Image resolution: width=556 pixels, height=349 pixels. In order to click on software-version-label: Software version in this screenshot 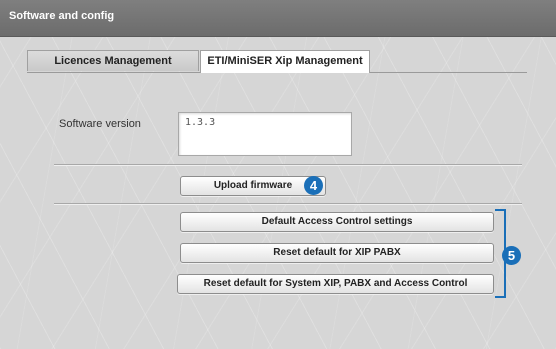, I will do `click(100, 124)`.